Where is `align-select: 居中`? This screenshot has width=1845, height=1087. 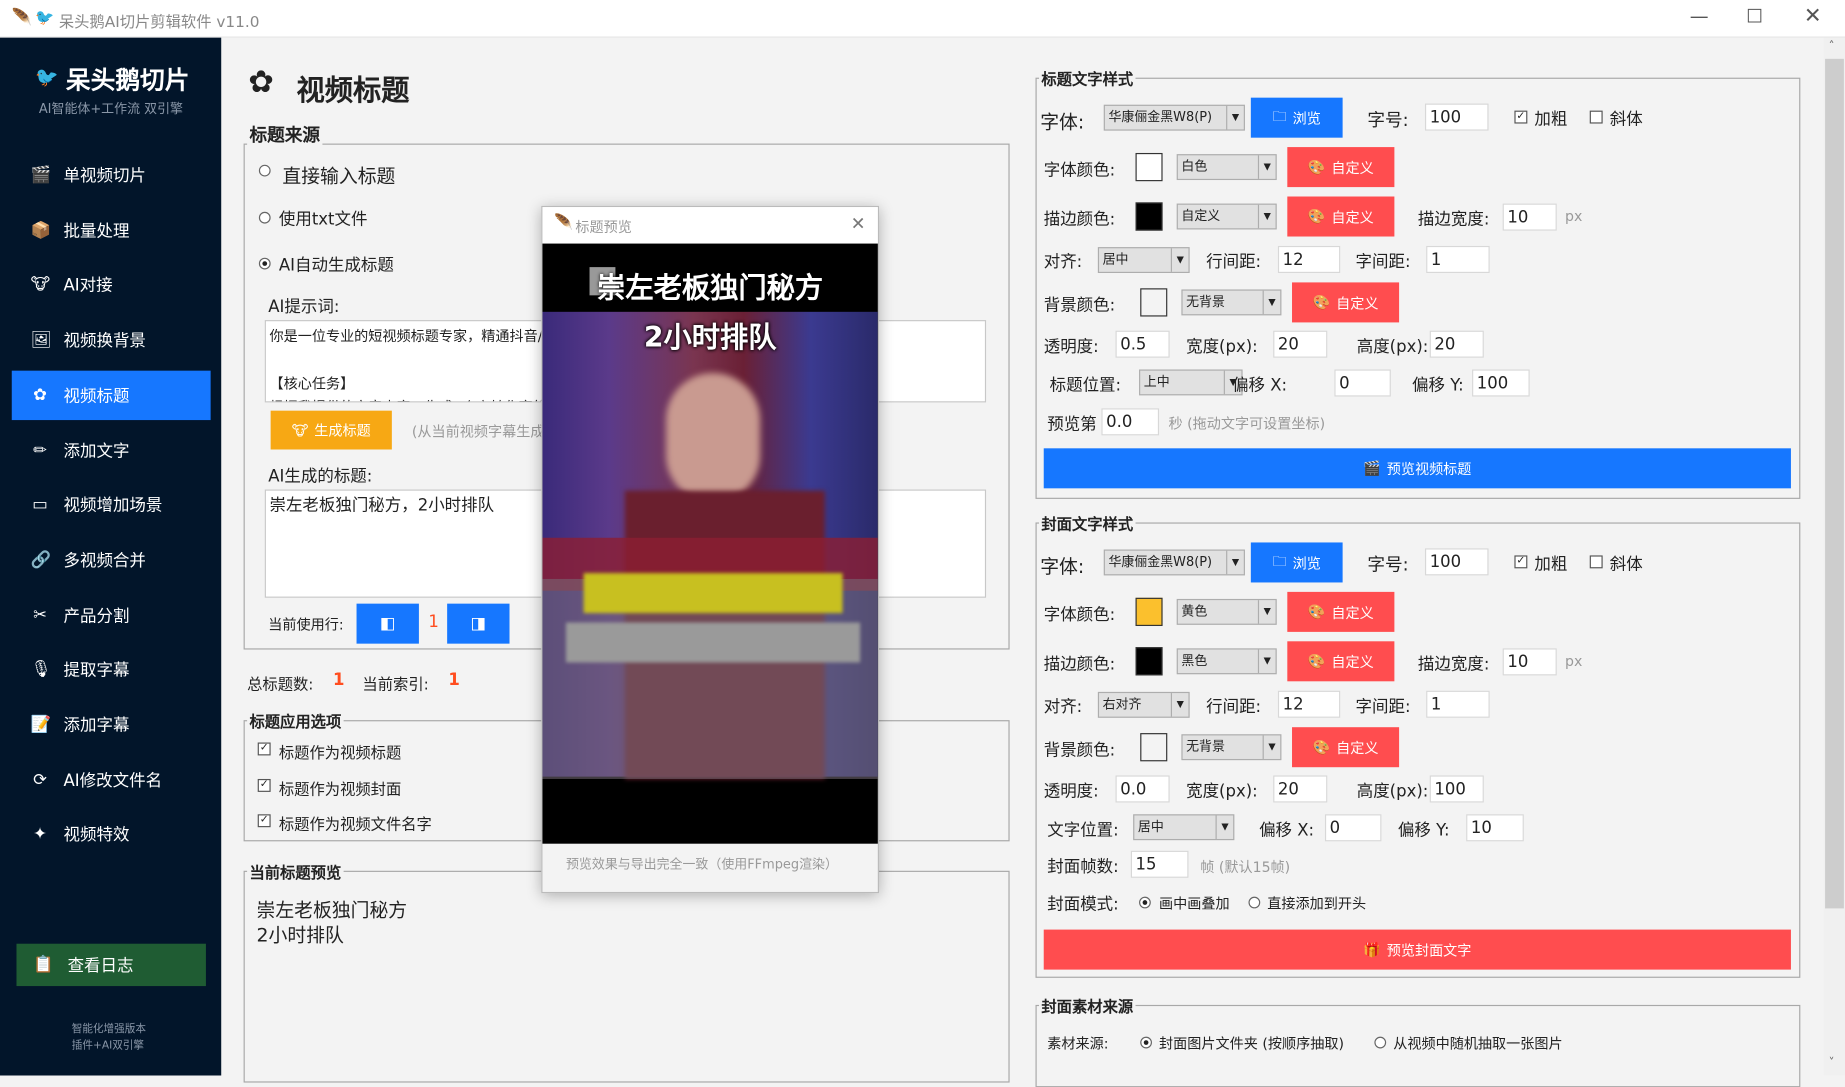
align-select: 居中 is located at coordinates (1143, 260).